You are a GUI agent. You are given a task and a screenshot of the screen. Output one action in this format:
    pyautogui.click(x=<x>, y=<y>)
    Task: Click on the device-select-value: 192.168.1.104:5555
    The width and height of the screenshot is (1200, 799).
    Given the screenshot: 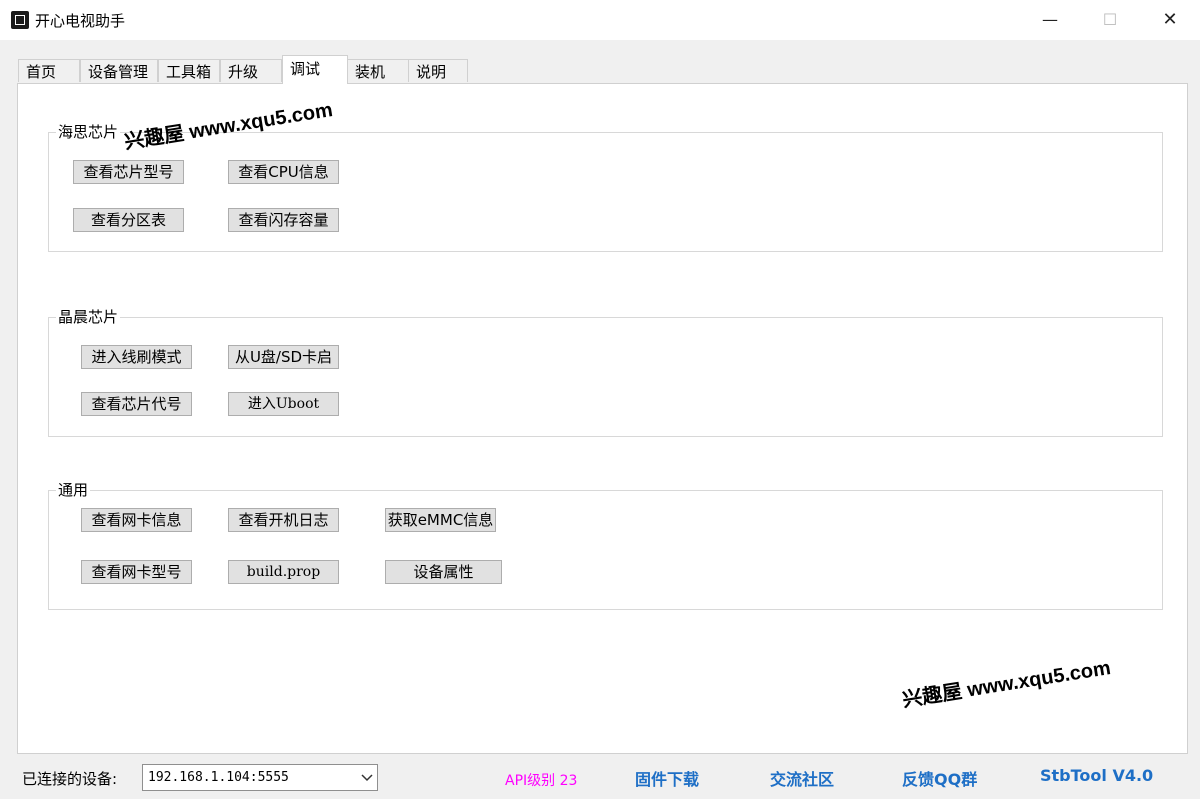 What is the action you would take?
    pyautogui.click(x=218, y=777)
    